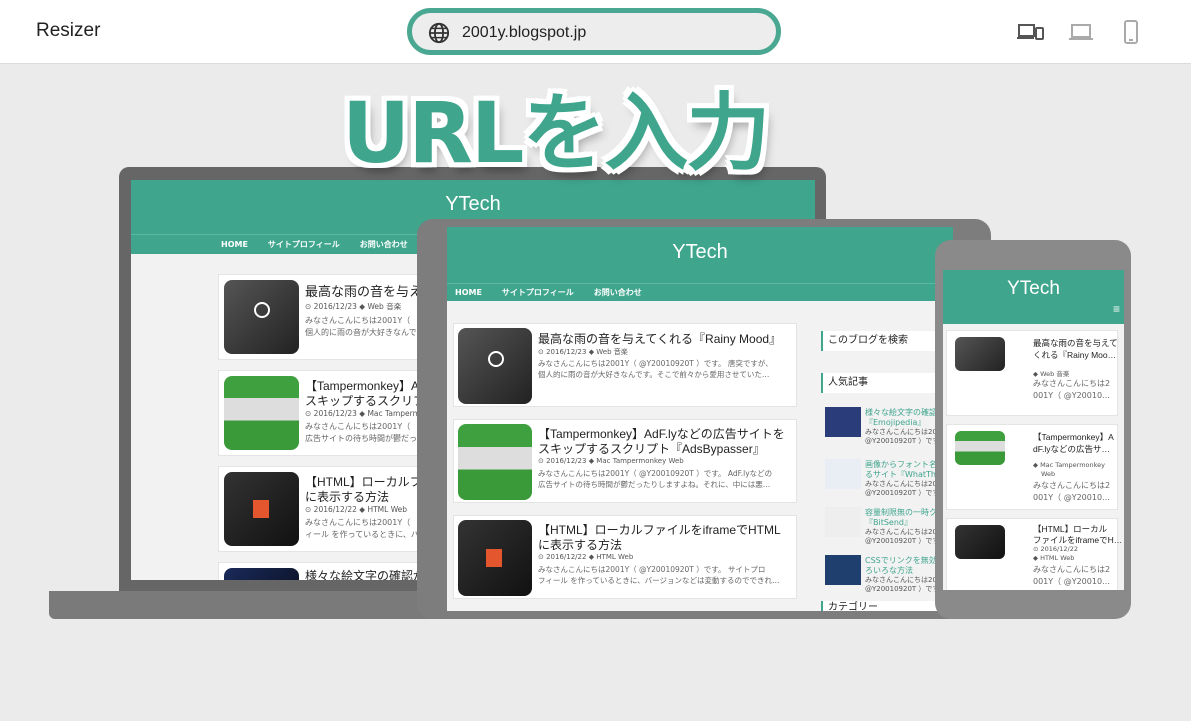  What do you see at coordinates (439, 33) in the screenshot?
I see `globe-icon` at bounding box center [439, 33].